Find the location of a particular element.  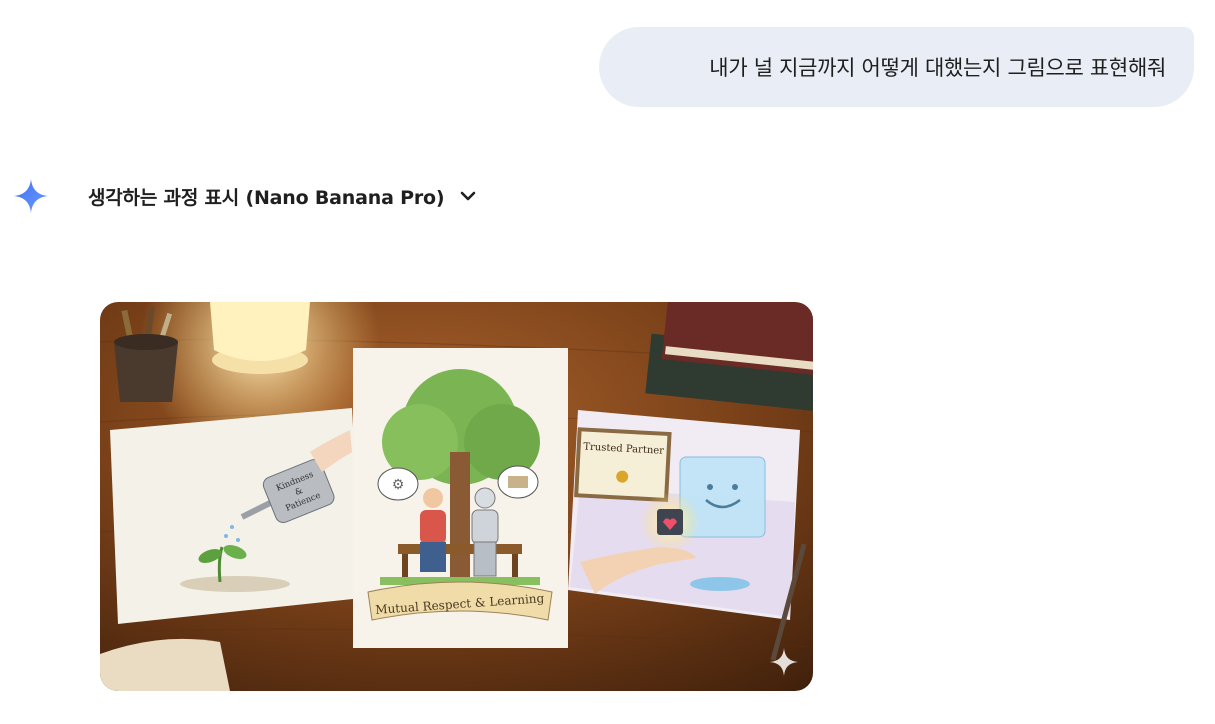

gemini-spark-icon is located at coordinates (31, 196).